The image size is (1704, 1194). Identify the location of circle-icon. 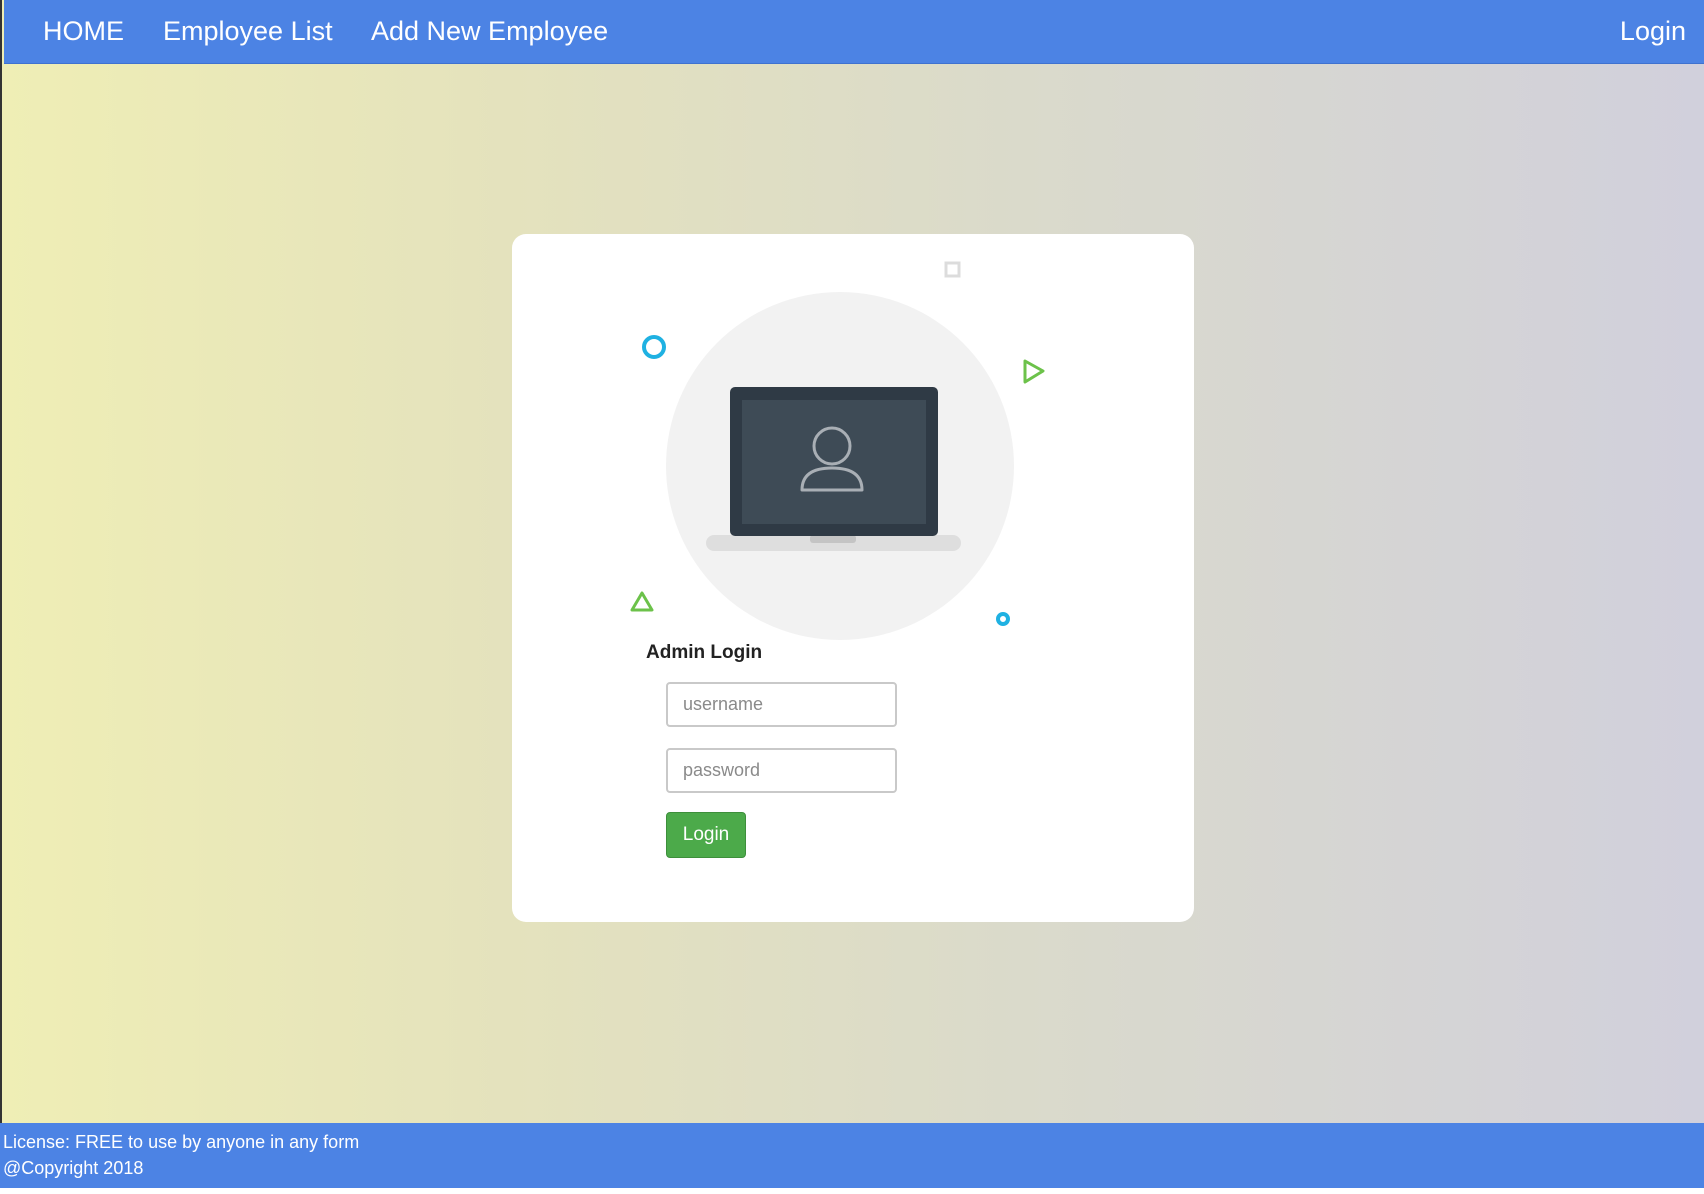
(654, 347).